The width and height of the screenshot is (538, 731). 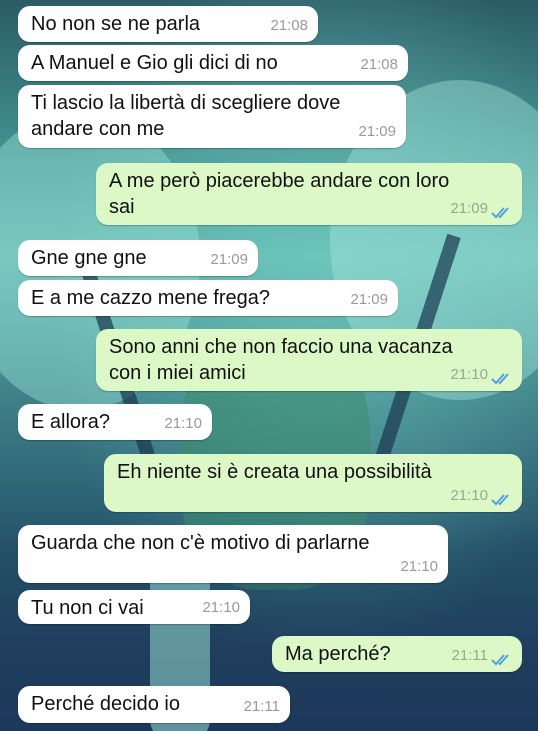 What do you see at coordinates (274, 472) in the screenshot?
I see `message-text: Eh niente si è creata una possibilità` at bounding box center [274, 472].